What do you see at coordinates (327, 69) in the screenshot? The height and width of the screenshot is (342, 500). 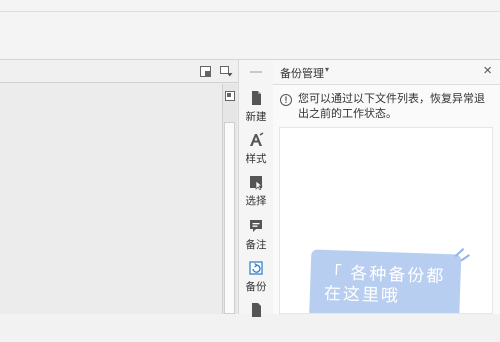 I see `chevron-down-icon: ▾` at bounding box center [327, 69].